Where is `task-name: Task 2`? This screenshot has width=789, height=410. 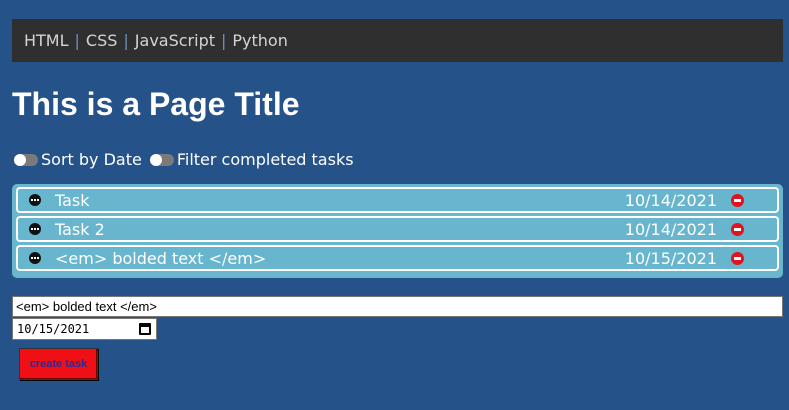
task-name: Task 2 is located at coordinates (80, 229).